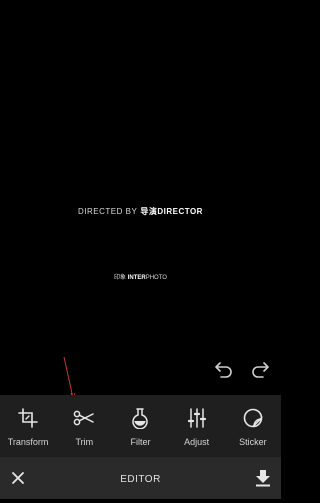 This screenshot has height=503, width=320. I want to click on tool-transform: Transform, so click(28, 421).